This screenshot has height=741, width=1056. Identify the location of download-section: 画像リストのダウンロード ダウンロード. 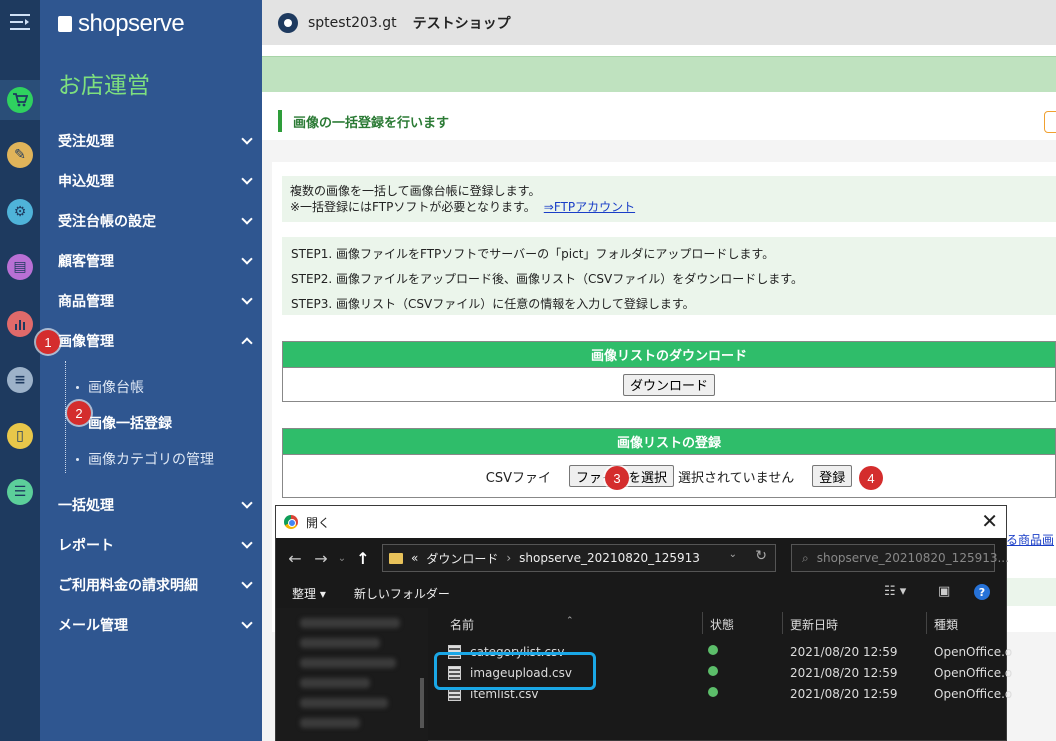
(669, 371).